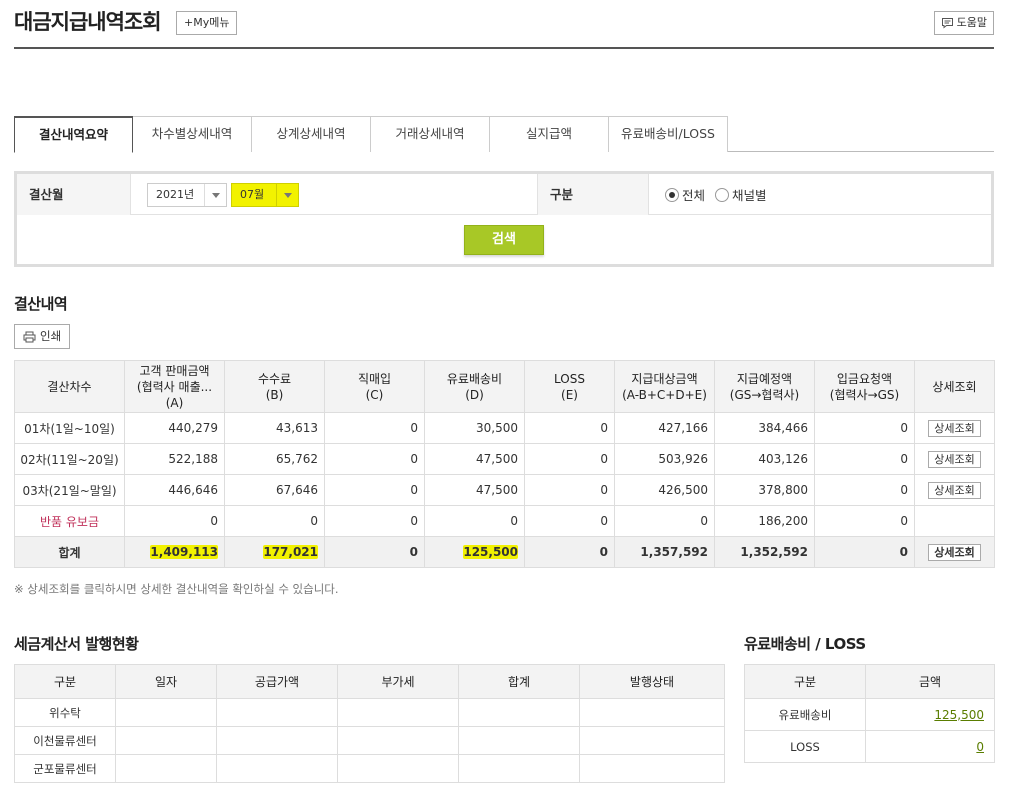  Describe the element at coordinates (694, 195) in the screenshot. I see `radio-all-label: 전체` at that location.